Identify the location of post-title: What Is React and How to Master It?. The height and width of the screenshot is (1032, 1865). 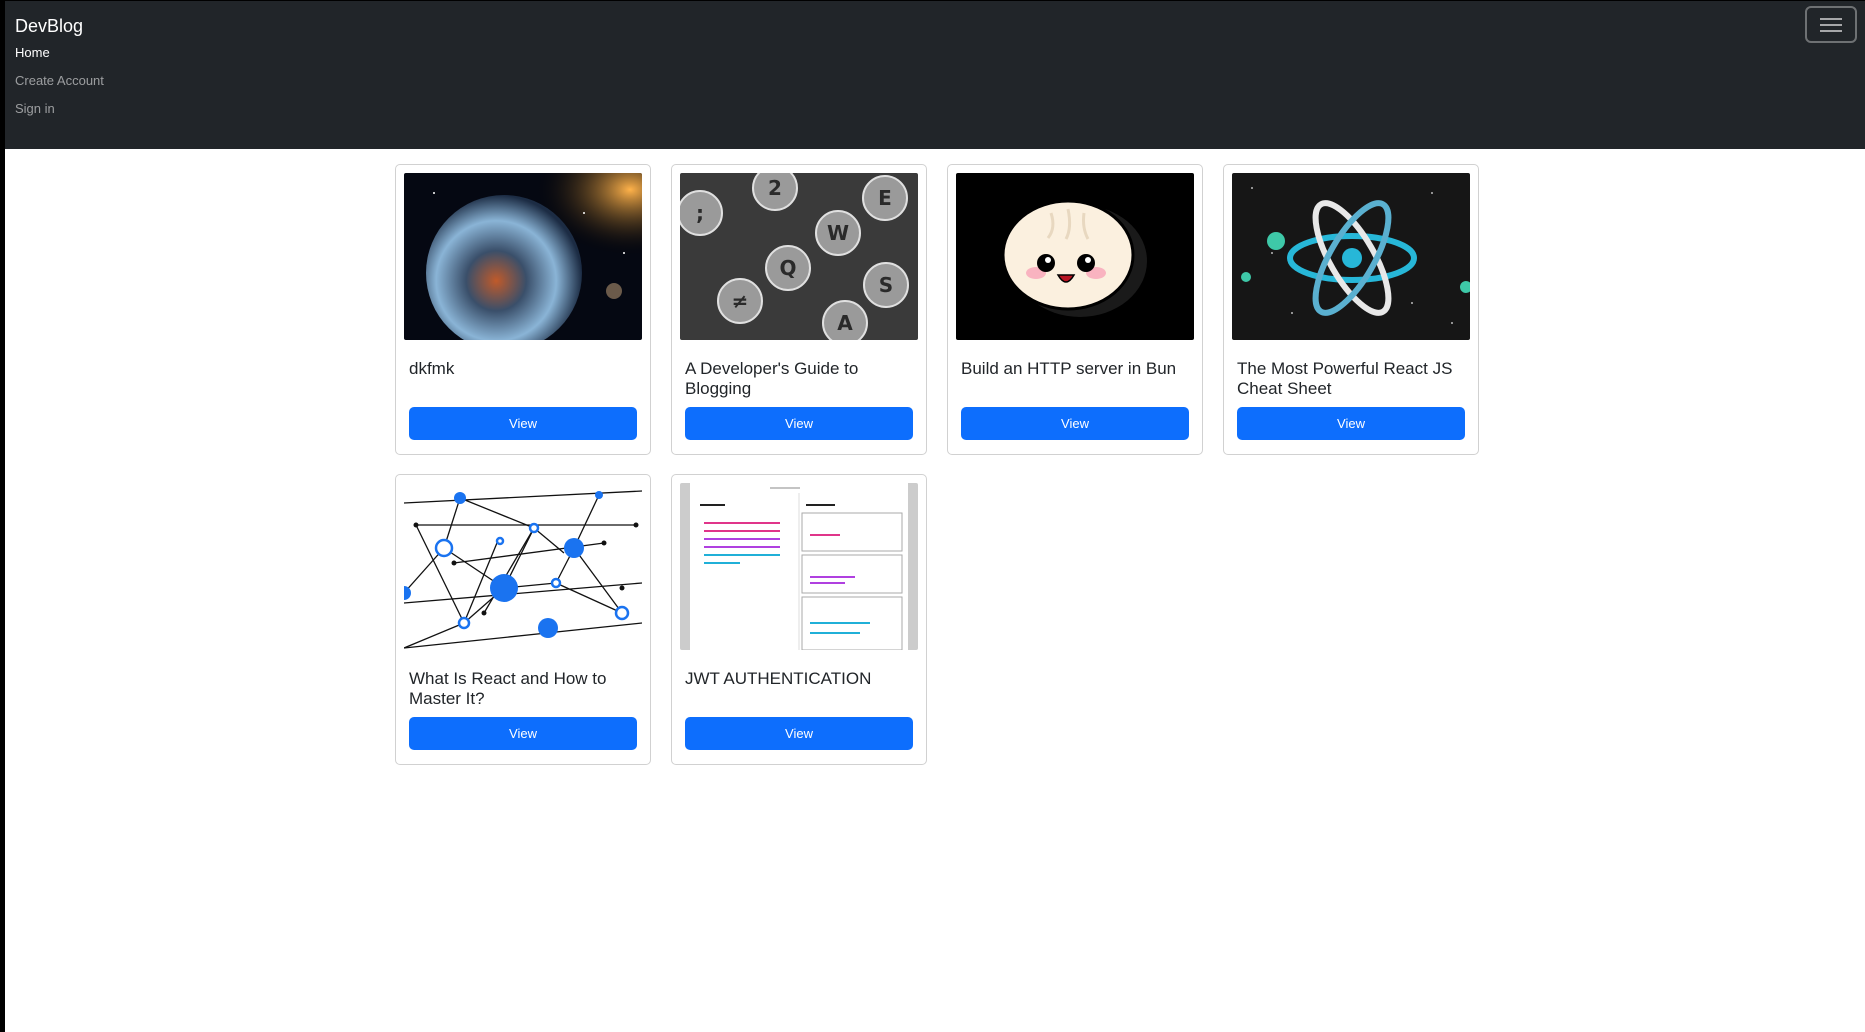
(508, 688).